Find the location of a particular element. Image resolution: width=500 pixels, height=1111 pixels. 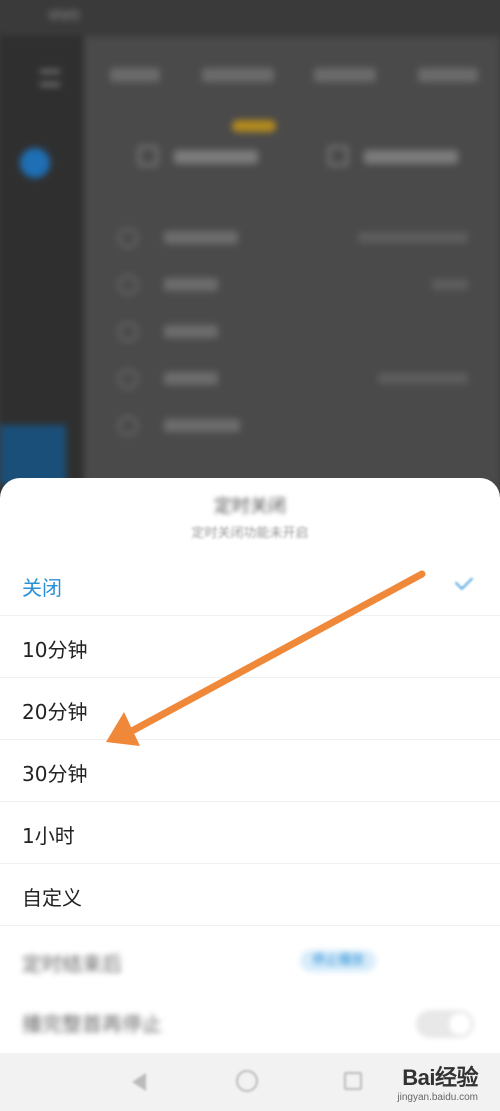

option-label: 1小时 is located at coordinates (48, 836).